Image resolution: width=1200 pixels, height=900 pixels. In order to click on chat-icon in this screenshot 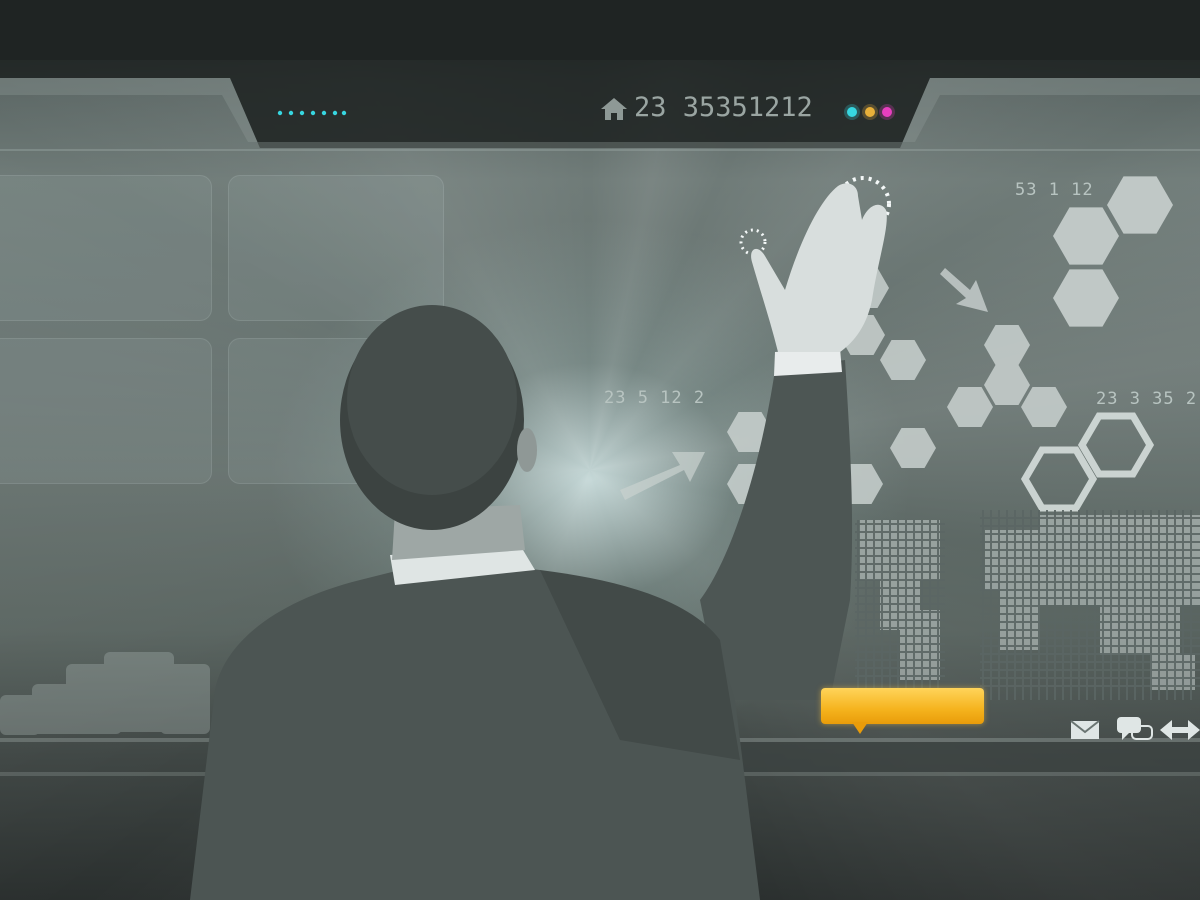, I will do `click(1135, 730)`.